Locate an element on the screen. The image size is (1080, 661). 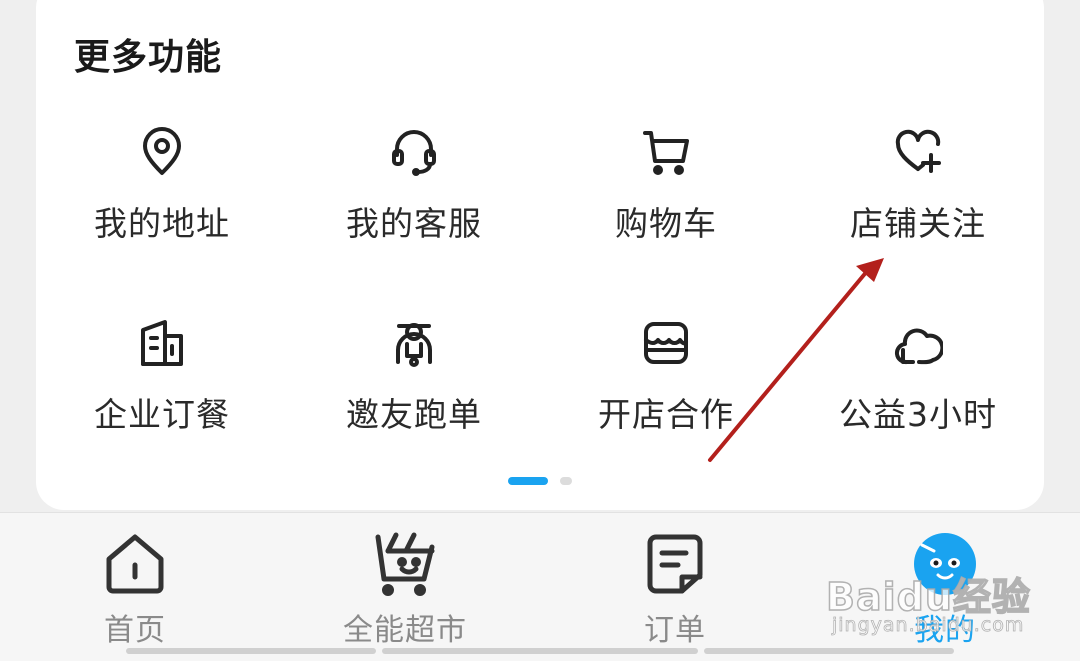
function-label: 开店合作 is located at coordinates (666, 414).